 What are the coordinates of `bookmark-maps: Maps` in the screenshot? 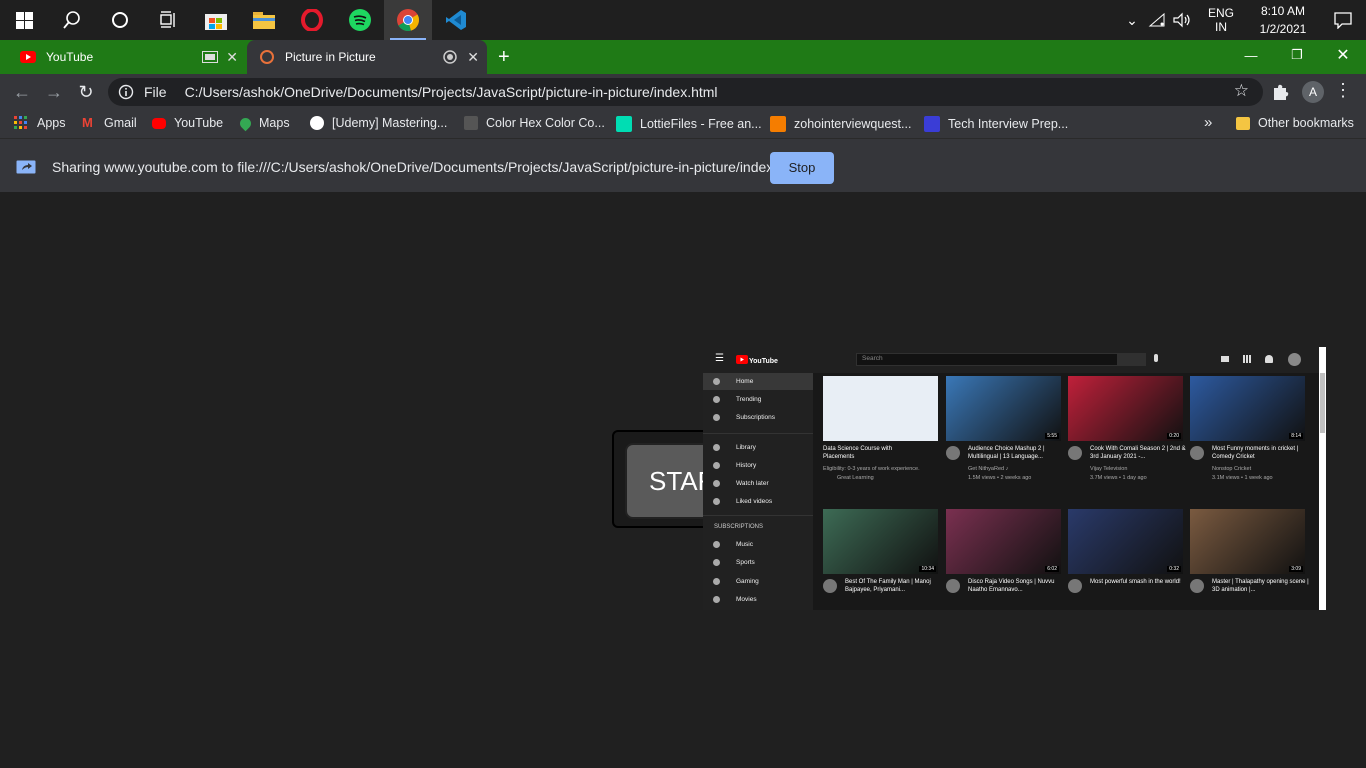 It's located at (263, 123).